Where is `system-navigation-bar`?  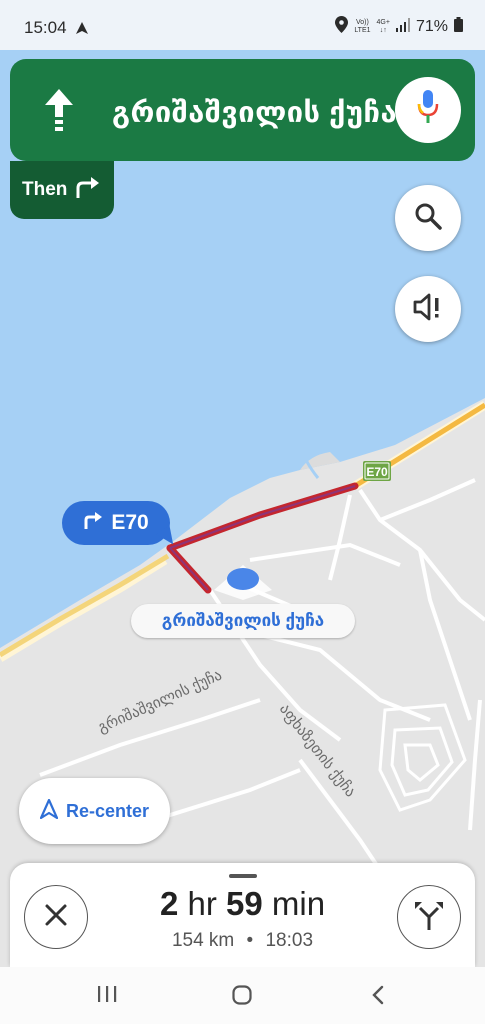 system-navigation-bar is located at coordinates (242, 995).